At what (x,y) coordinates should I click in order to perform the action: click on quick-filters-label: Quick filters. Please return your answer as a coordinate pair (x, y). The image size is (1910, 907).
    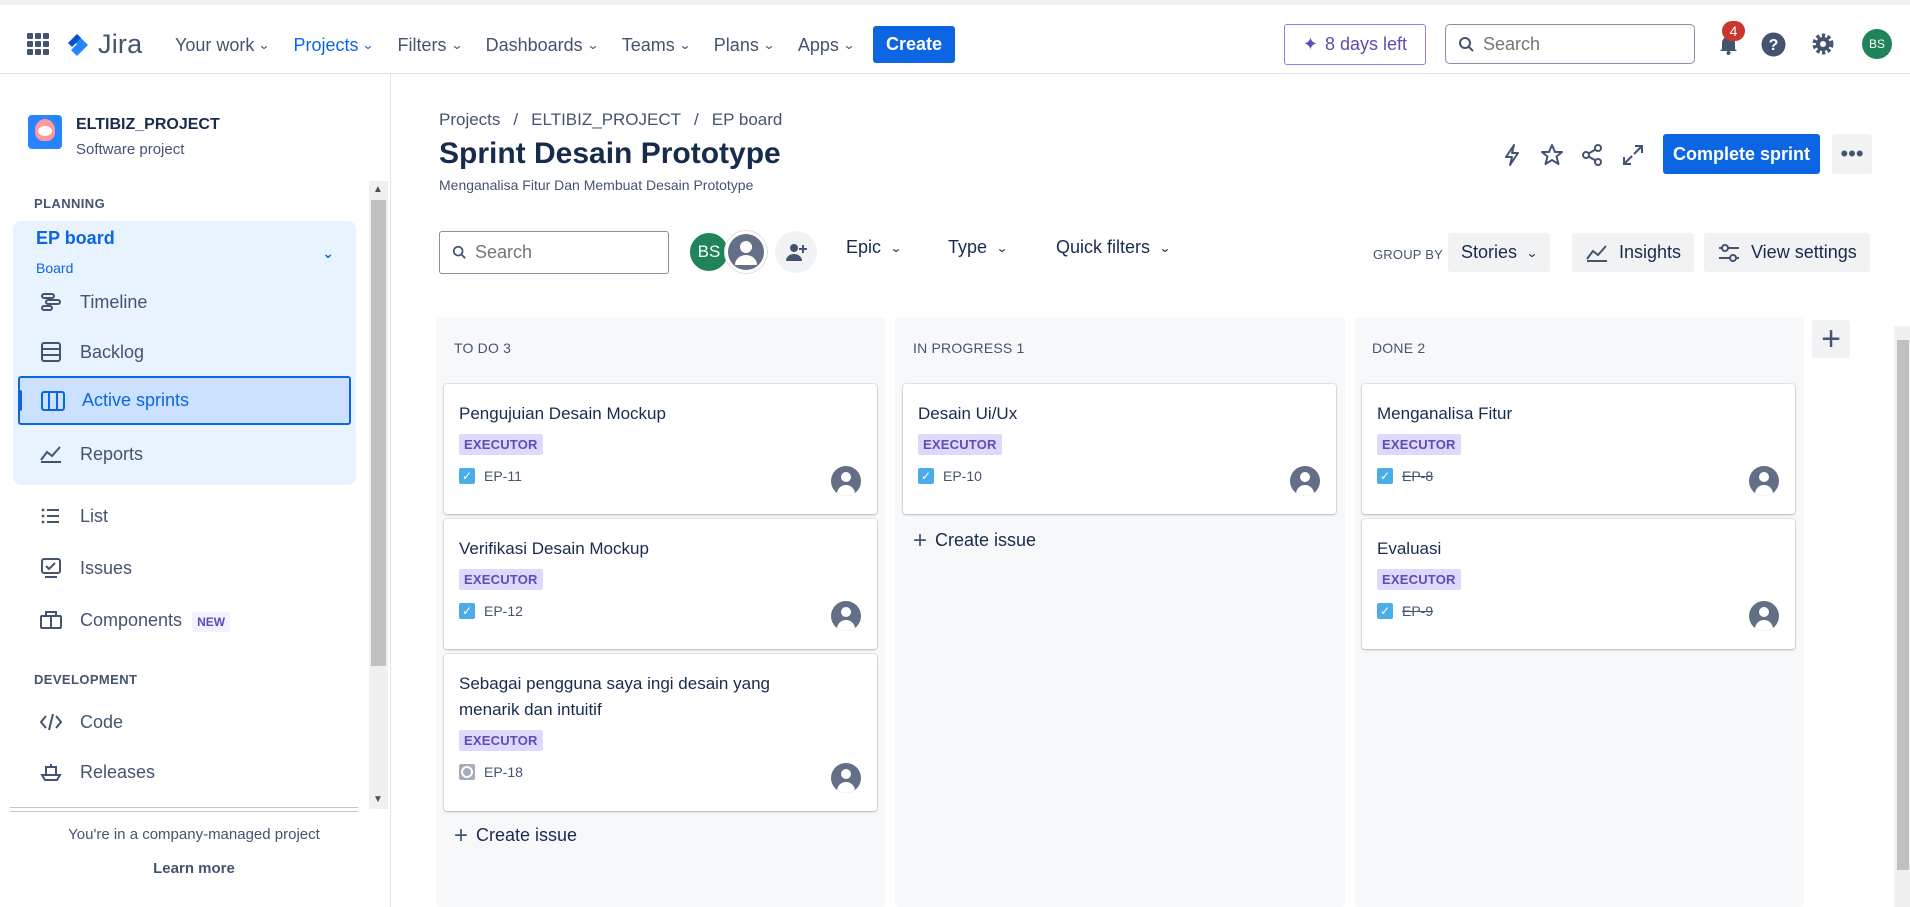
    Looking at the image, I should click on (1103, 247).